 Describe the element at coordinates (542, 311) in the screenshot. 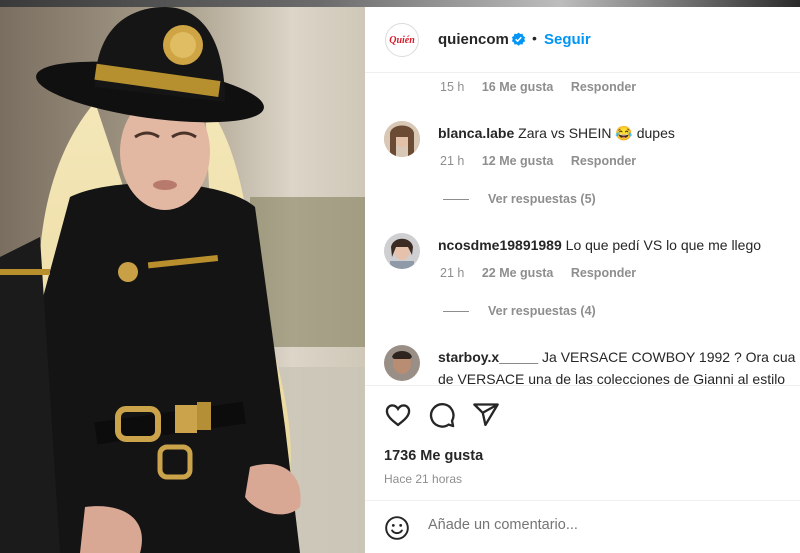

I see `view-replies-label: Ver respuestas (4)` at that location.